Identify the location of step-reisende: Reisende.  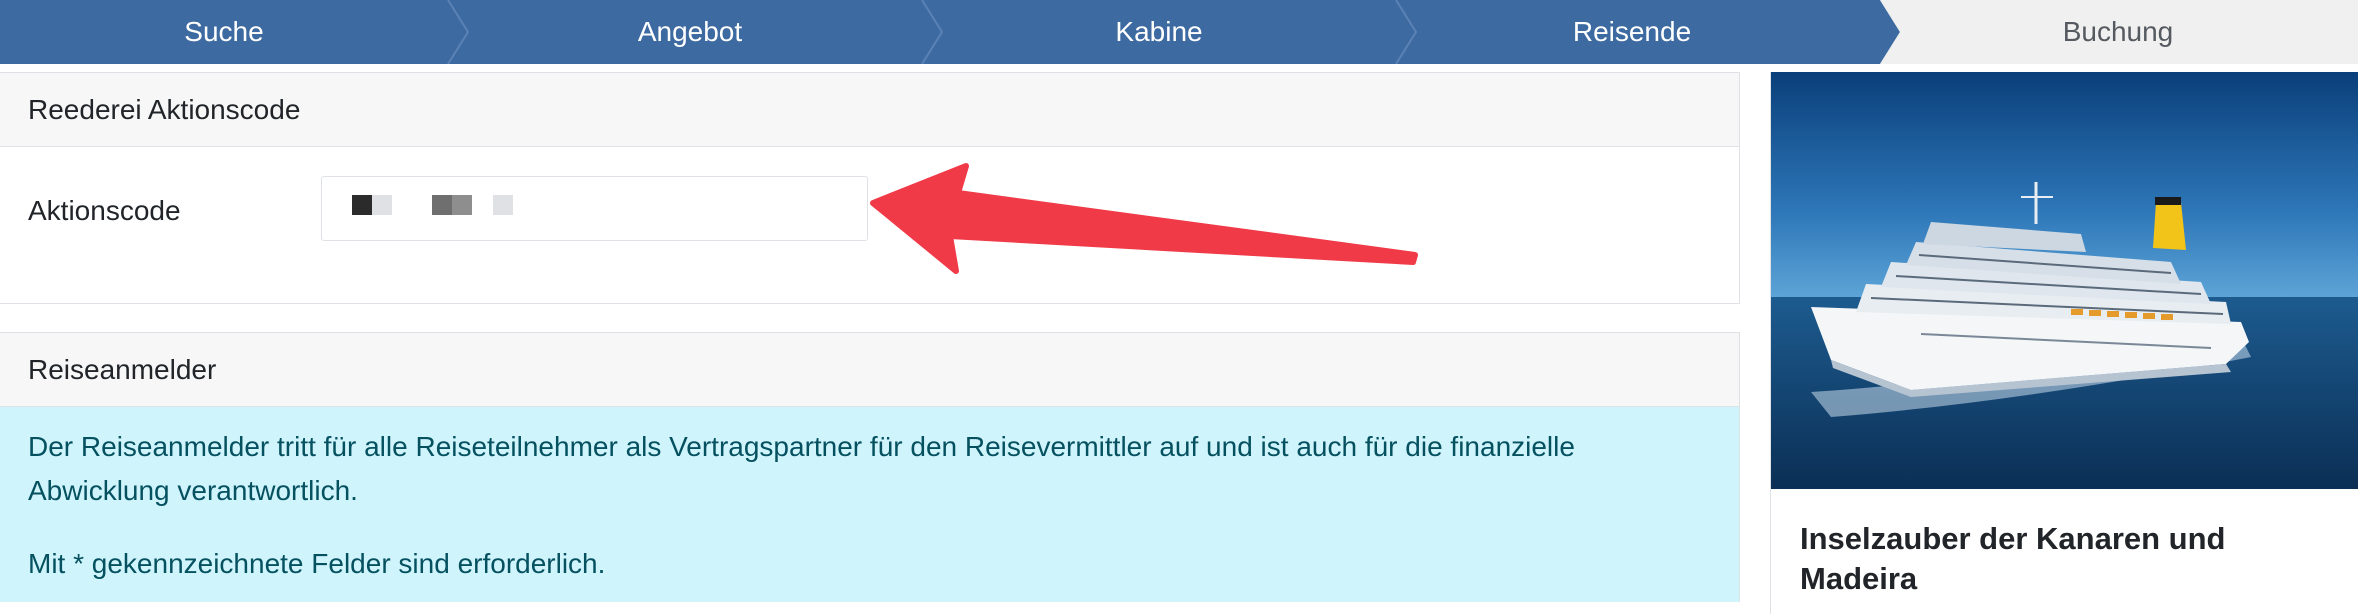
(1632, 32).